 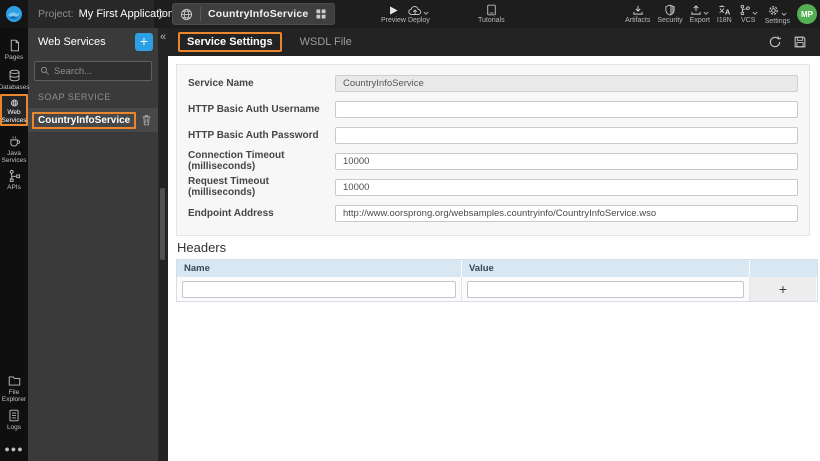 I want to click on trash-icon, so click(x=146, y=120).